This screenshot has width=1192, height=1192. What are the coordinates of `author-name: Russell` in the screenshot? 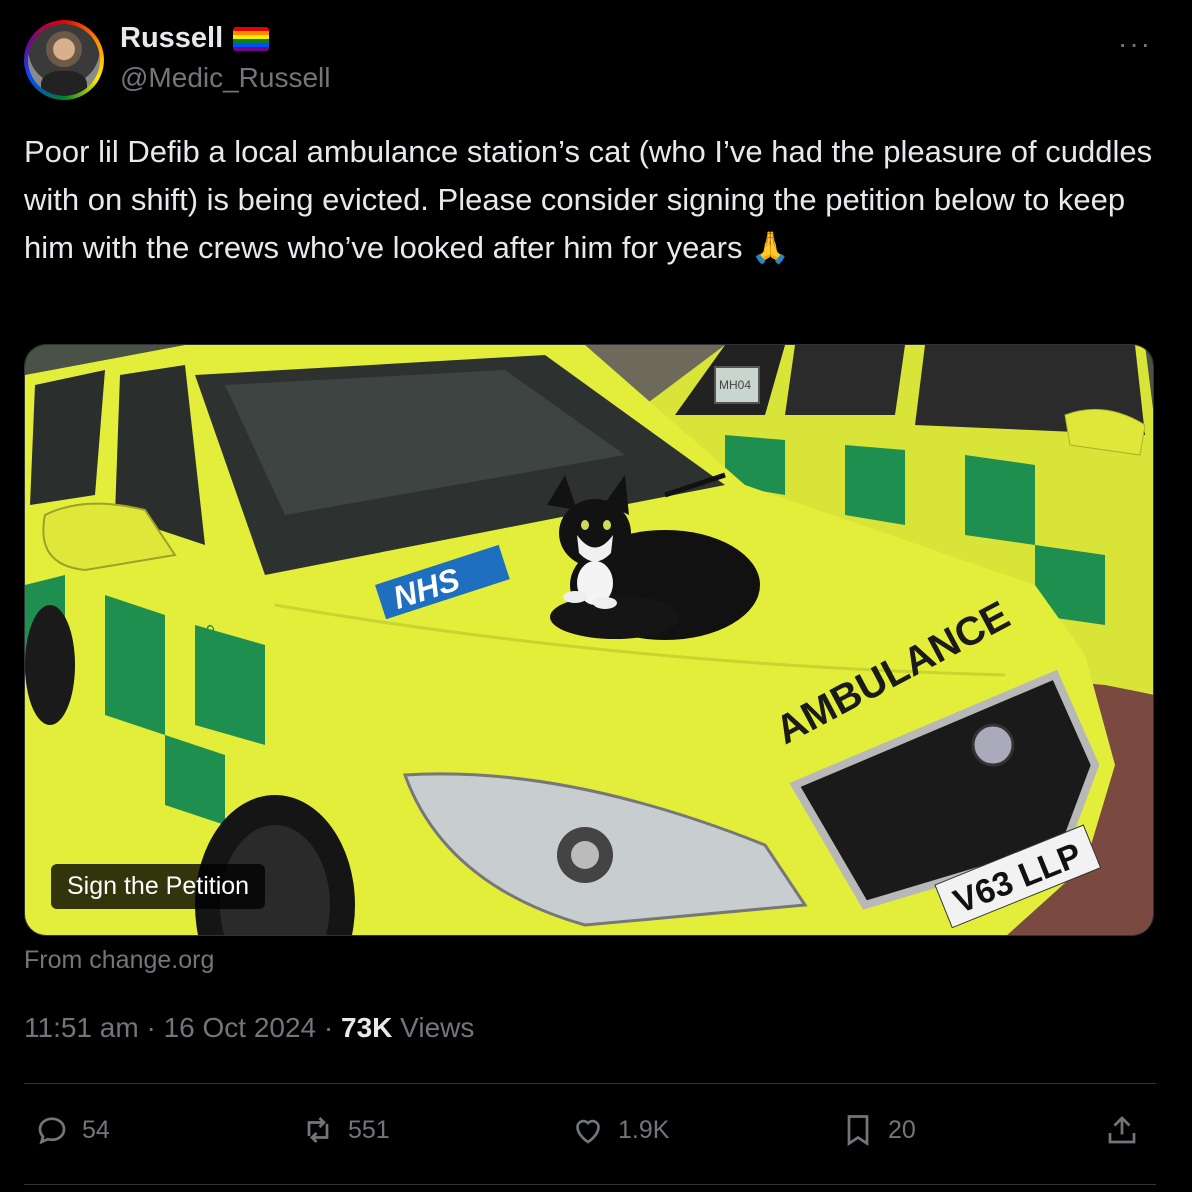 It's located at (171, 38).